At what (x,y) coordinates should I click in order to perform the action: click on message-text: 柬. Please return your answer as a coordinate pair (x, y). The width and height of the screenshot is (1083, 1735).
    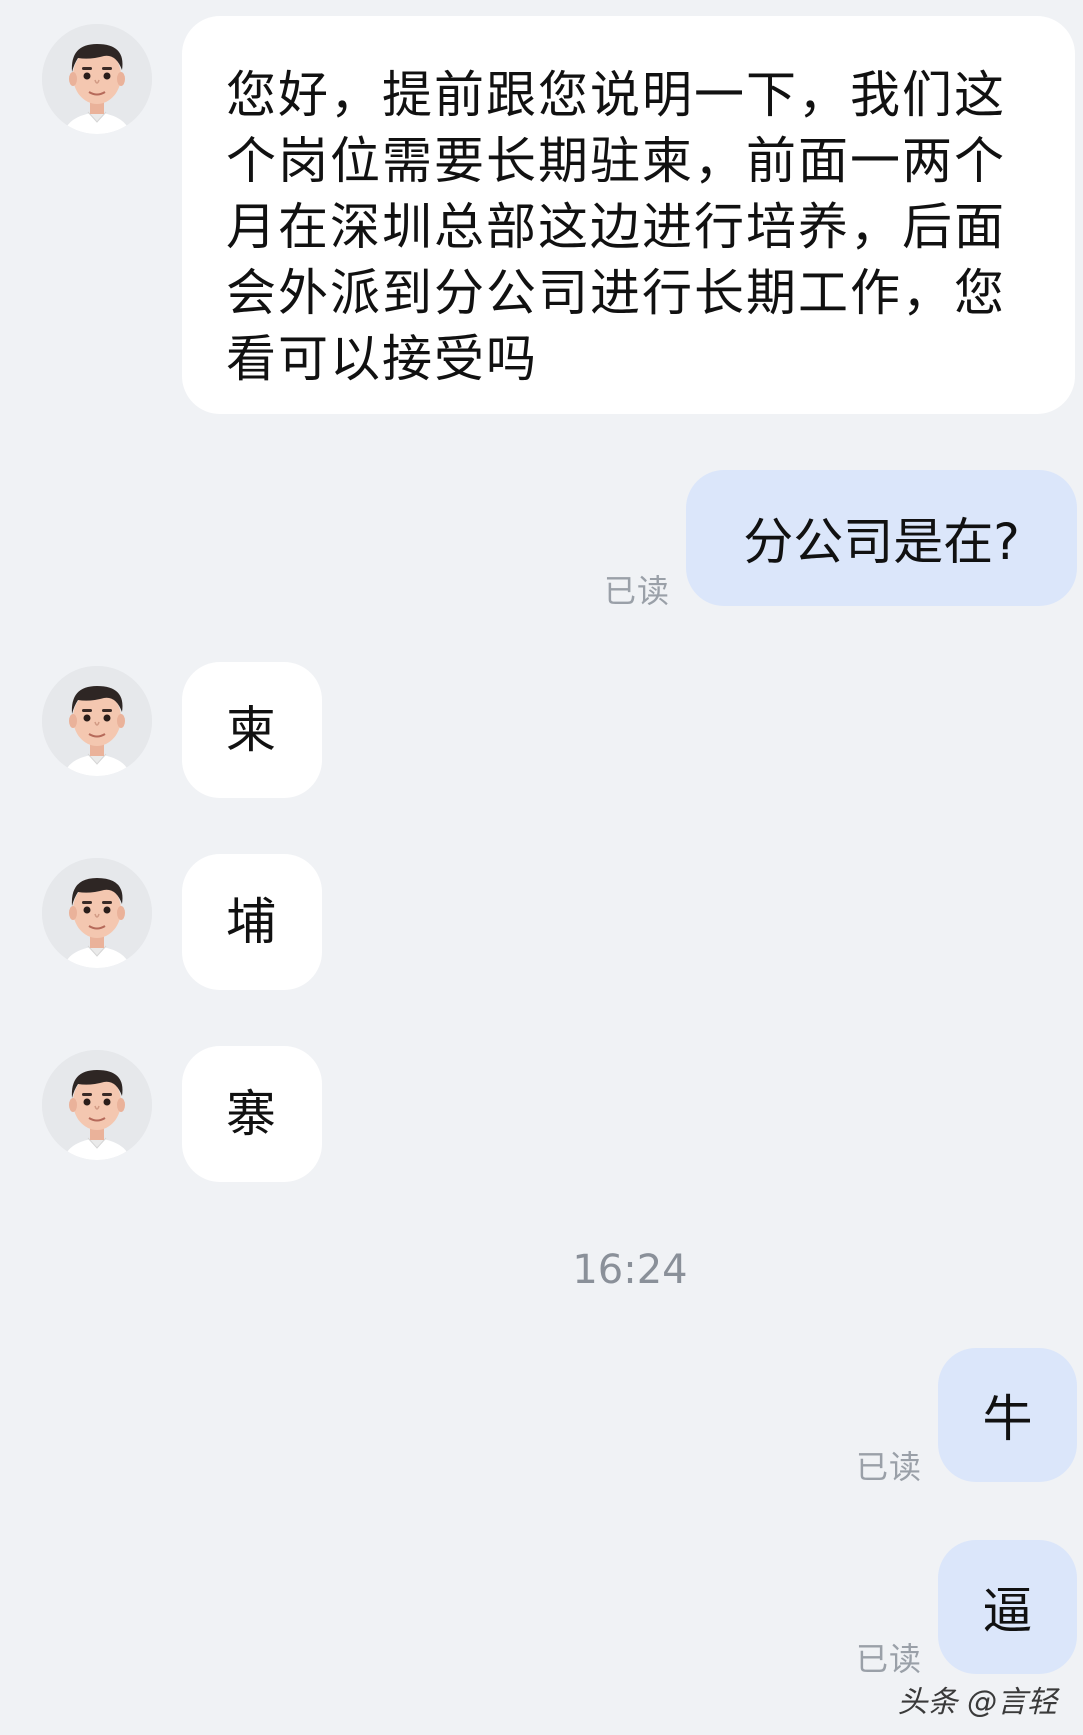
    Looking at the image, I should click on (252, 730).